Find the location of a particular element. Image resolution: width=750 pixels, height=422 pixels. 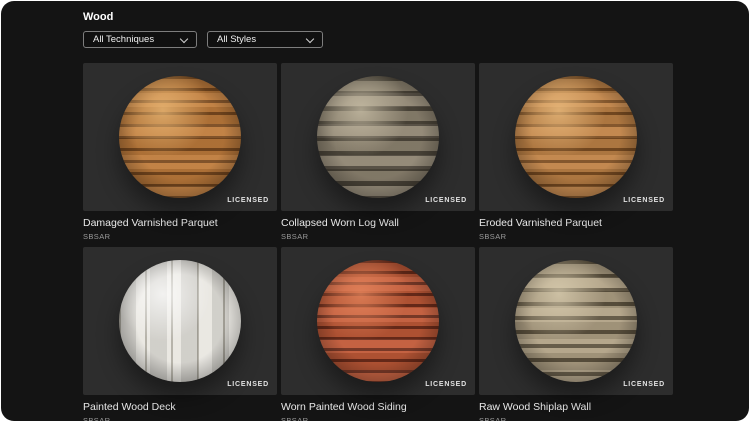

techniques-filter-dropdown: All Techniques is located at coordinates (140, 39).